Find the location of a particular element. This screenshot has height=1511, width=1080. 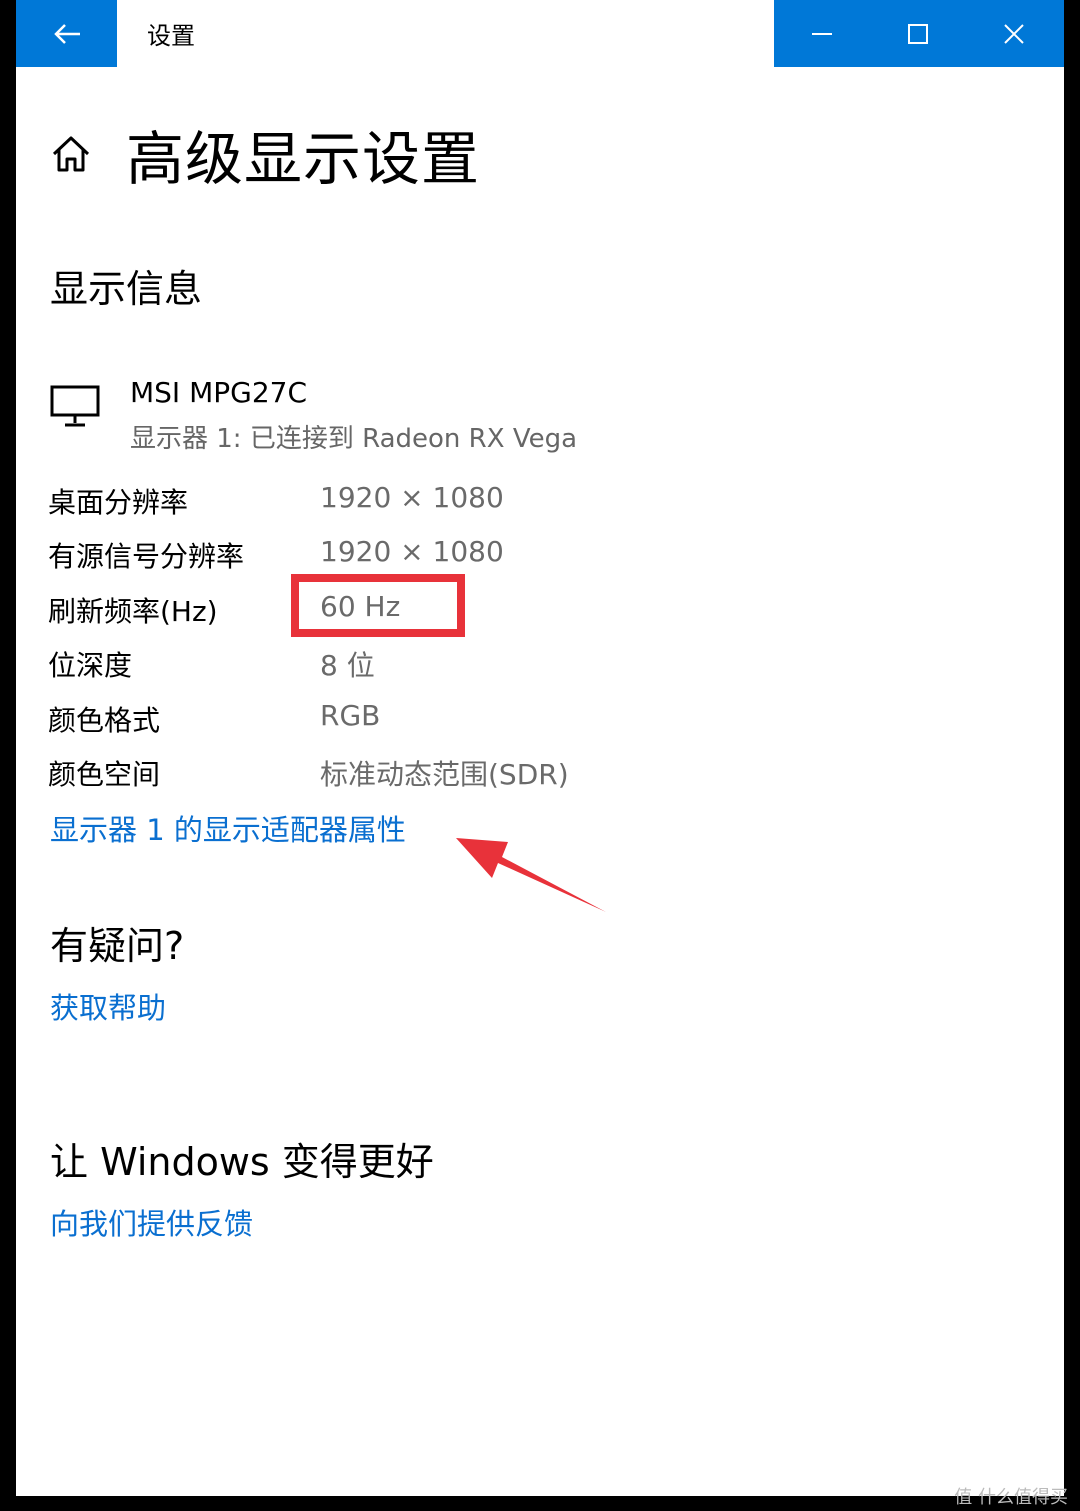

back-button is located at coordinates (66, 33).